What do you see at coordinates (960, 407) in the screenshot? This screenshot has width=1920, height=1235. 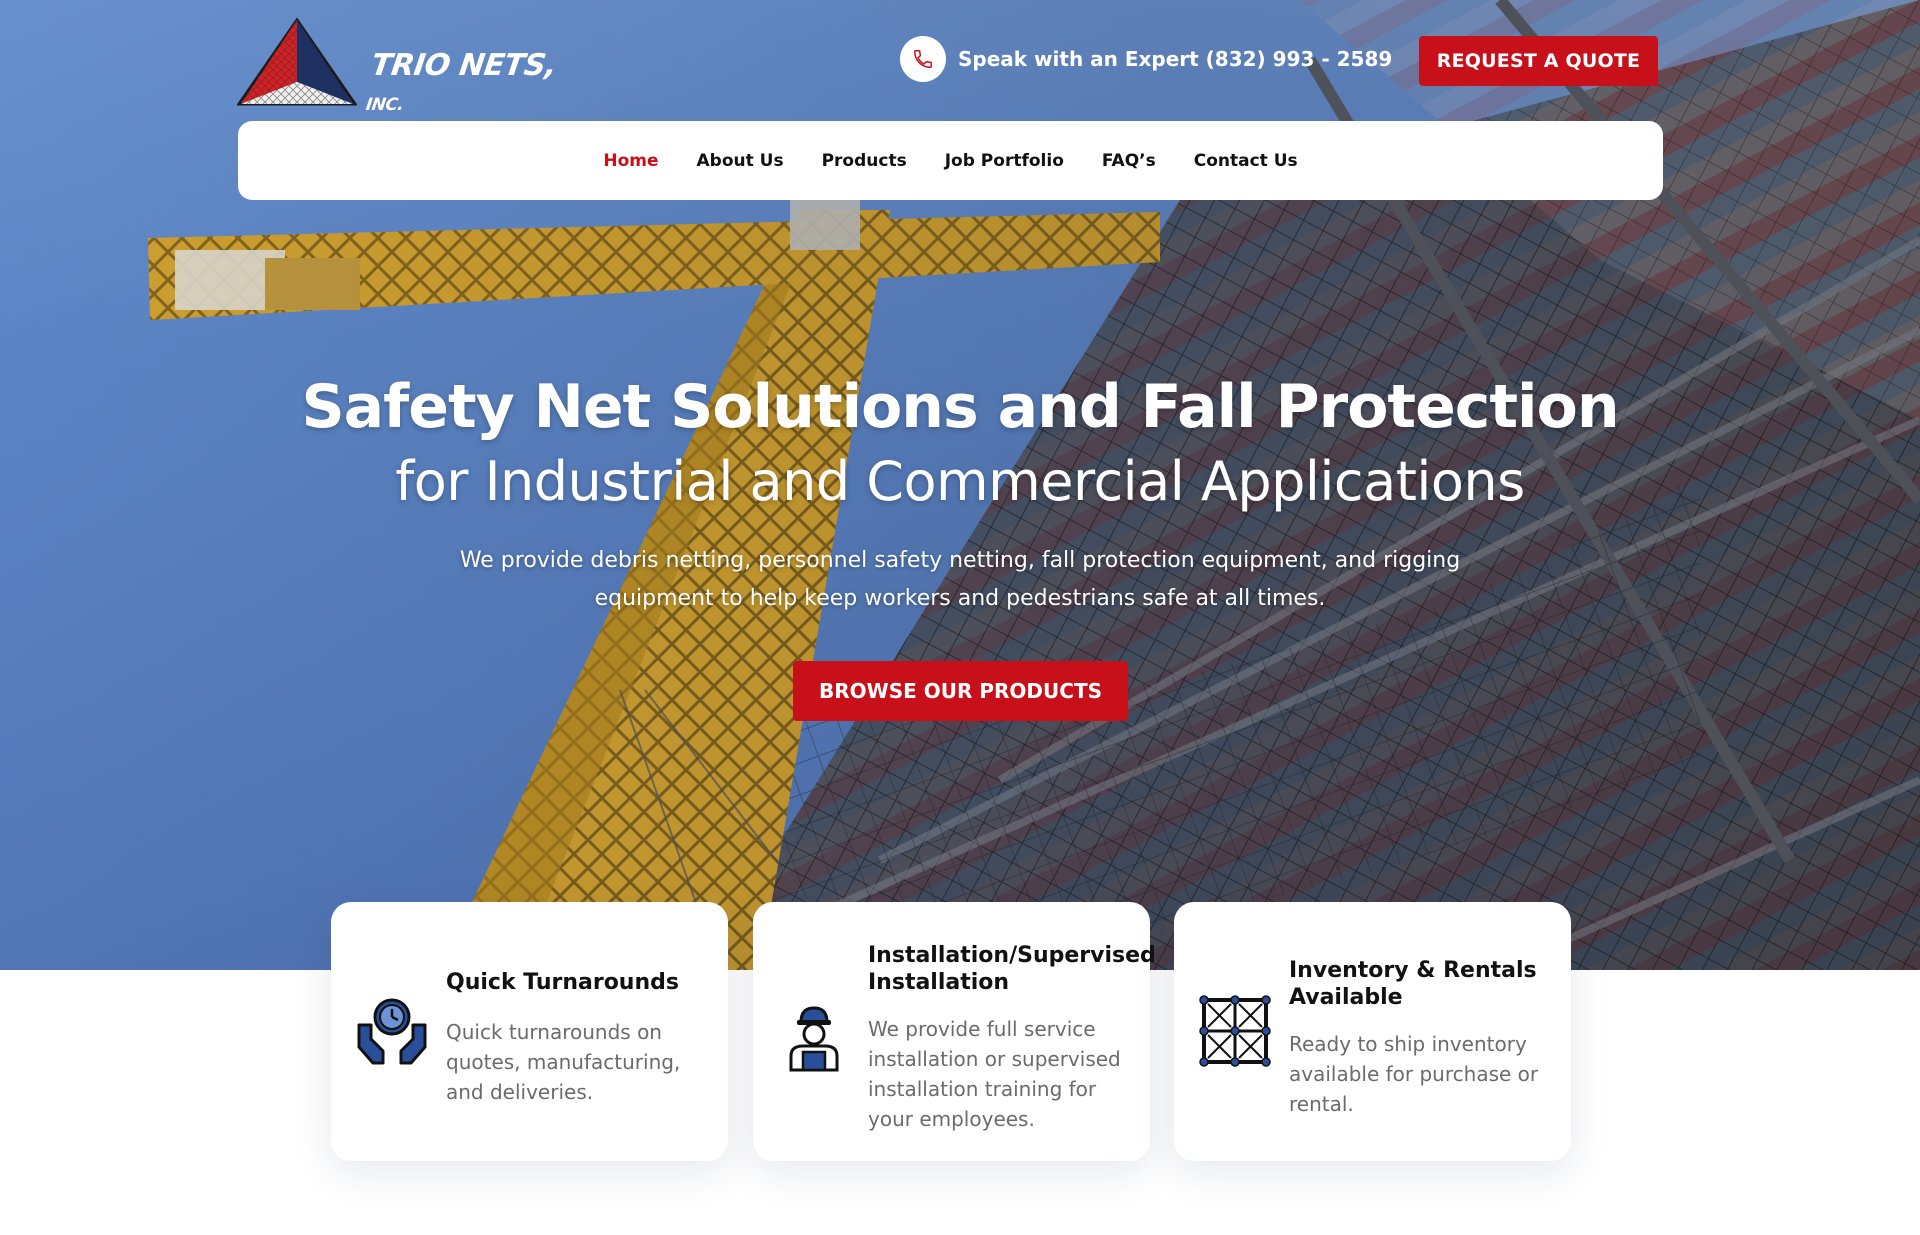 I see `hero-title: Safety Net Solutions and Fall Protection` at bounding box center [960, 407].